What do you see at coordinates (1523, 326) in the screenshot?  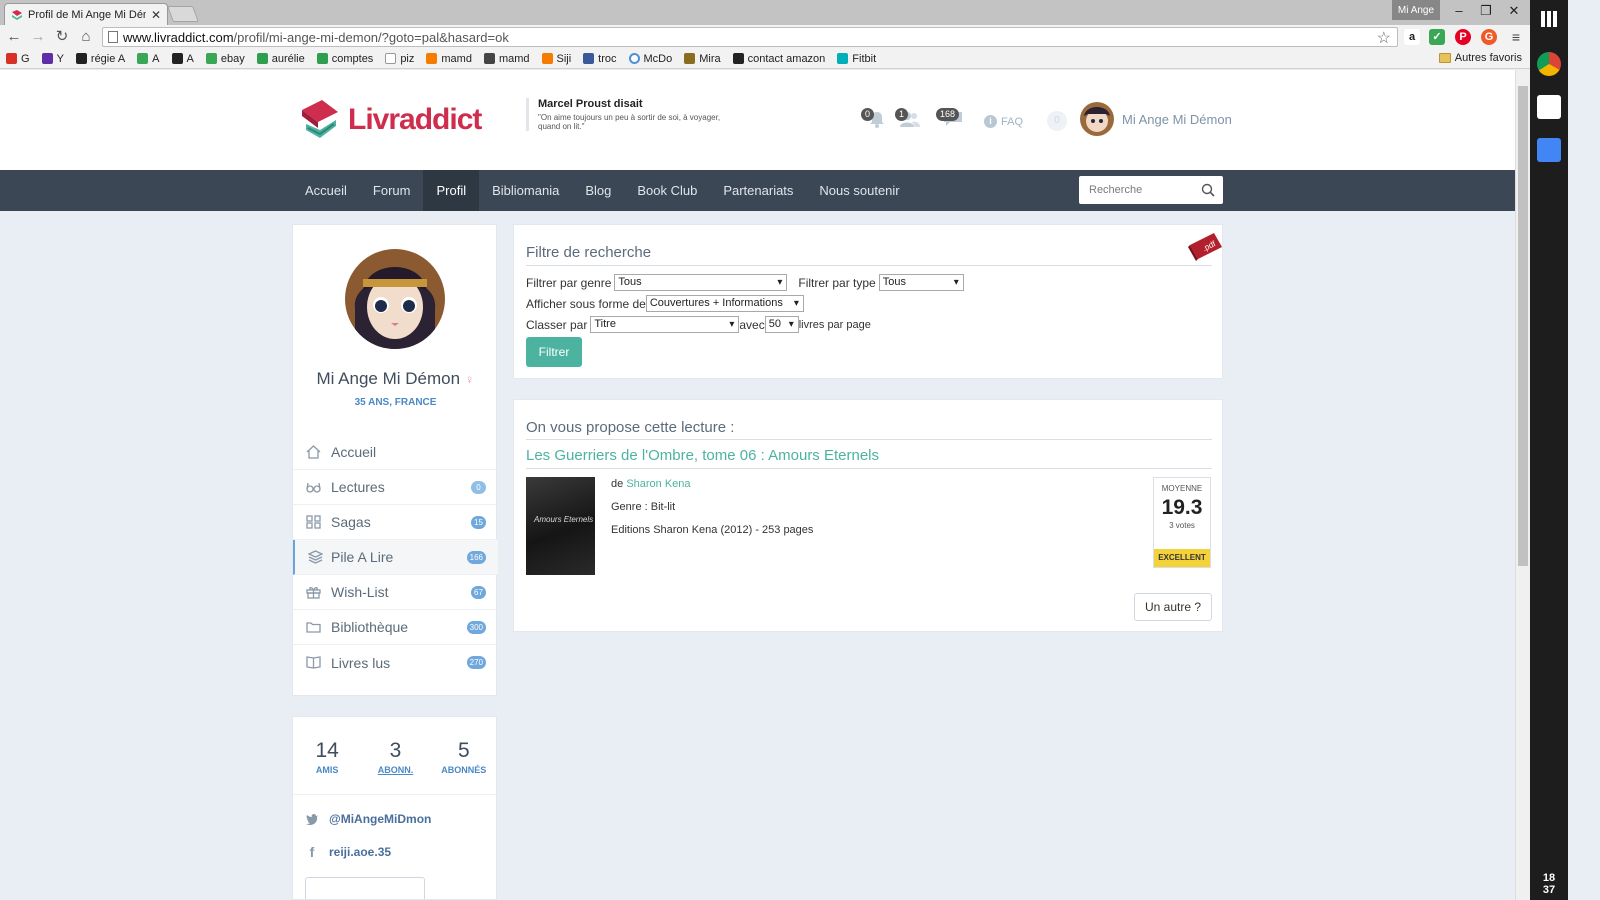 I see `scrollbar-thumb` at bounding box center [1523, 326].